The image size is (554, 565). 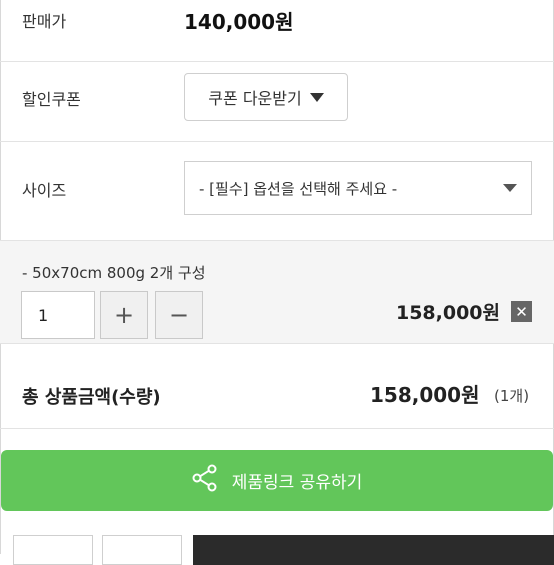 I want to click on share-link-button: 제품링크 공유하기, so click(x=277, y=480).